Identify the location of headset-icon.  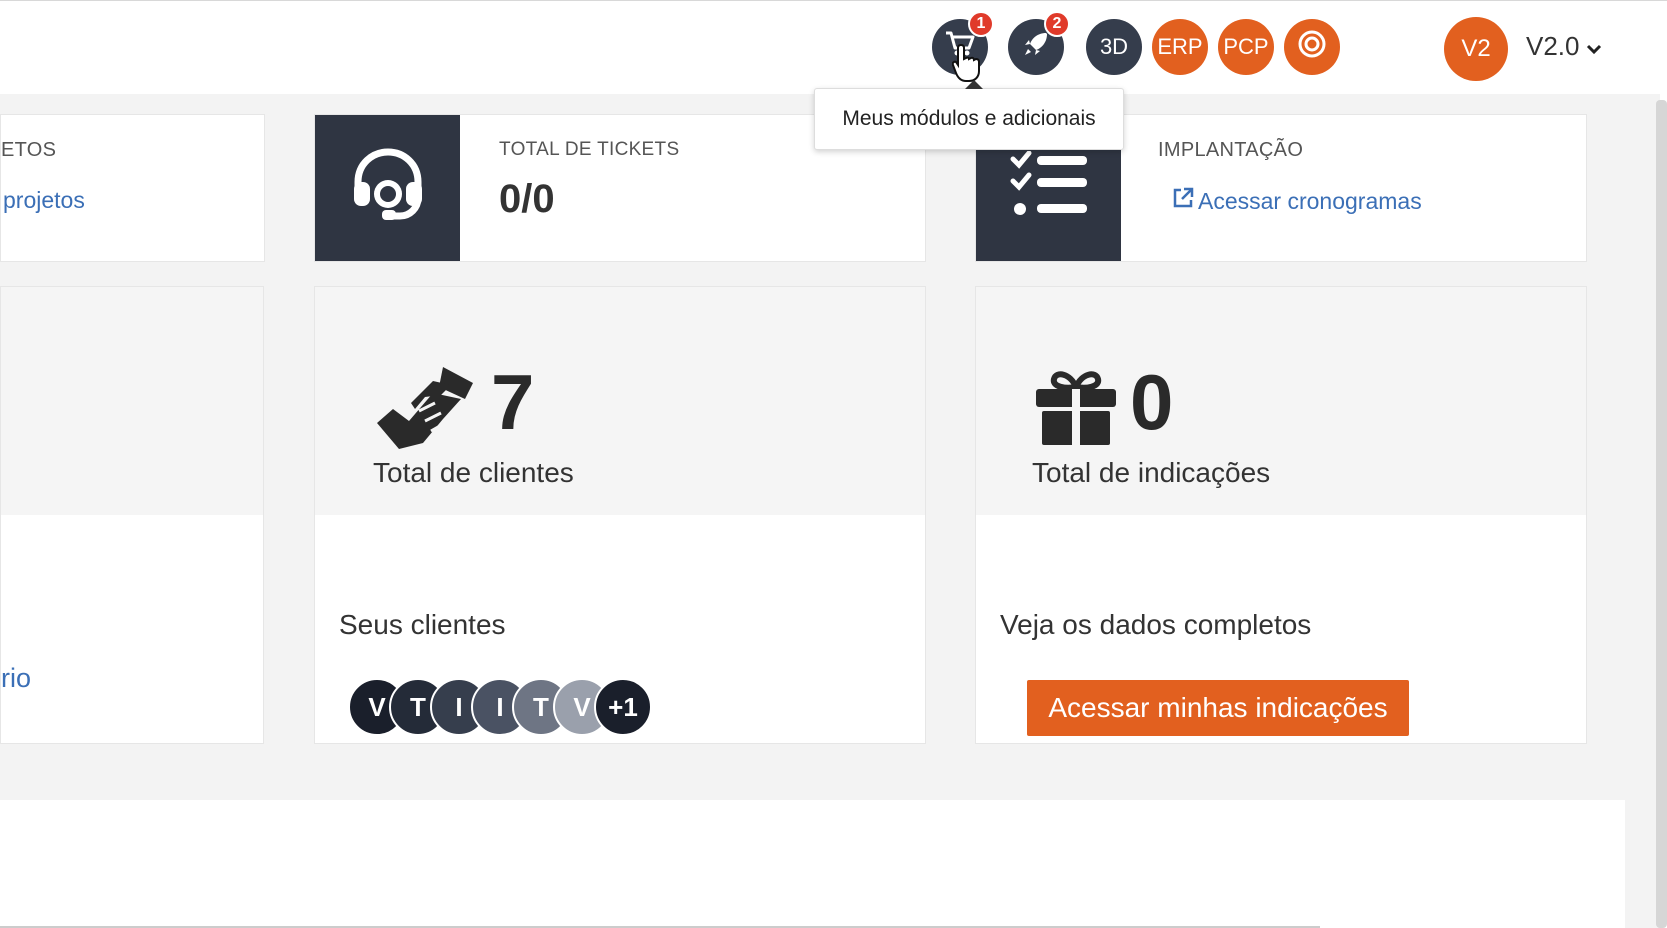
(388, 188).